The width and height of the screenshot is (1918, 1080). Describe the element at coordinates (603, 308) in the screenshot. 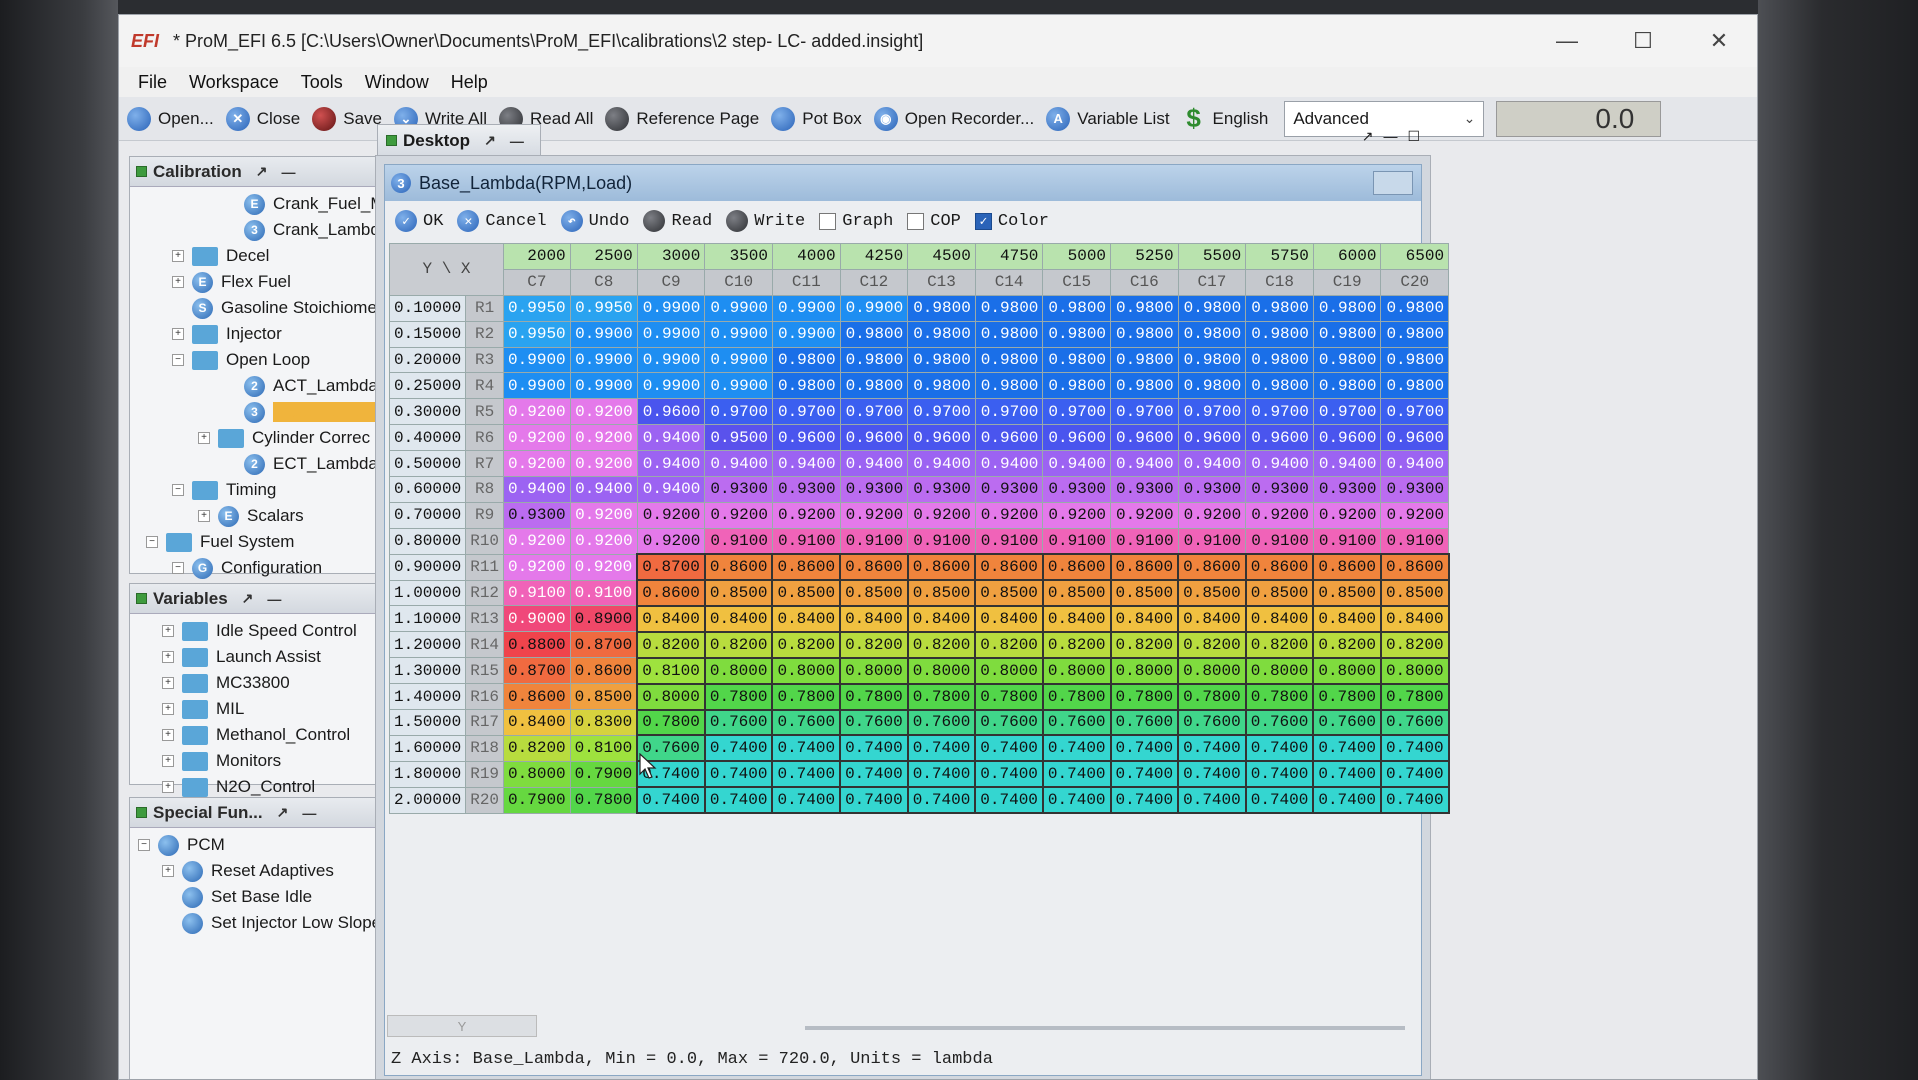

I see `table-cell: 0.9950` at that location.